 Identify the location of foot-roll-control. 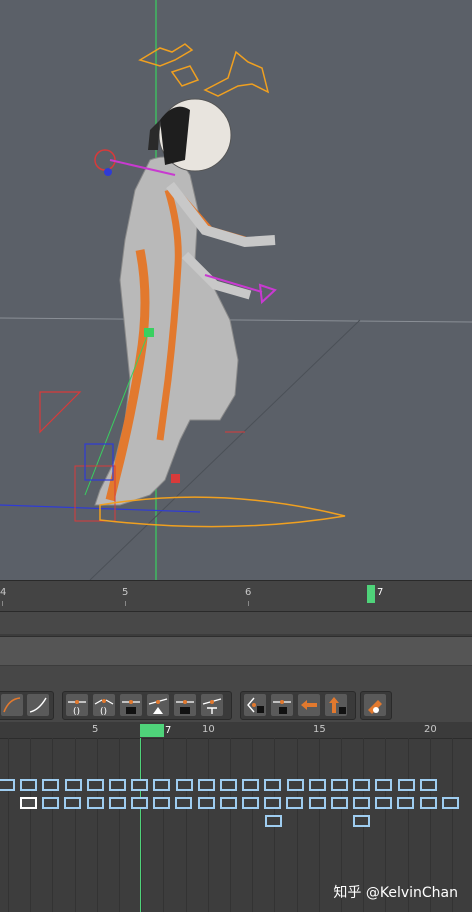
(222, 512).